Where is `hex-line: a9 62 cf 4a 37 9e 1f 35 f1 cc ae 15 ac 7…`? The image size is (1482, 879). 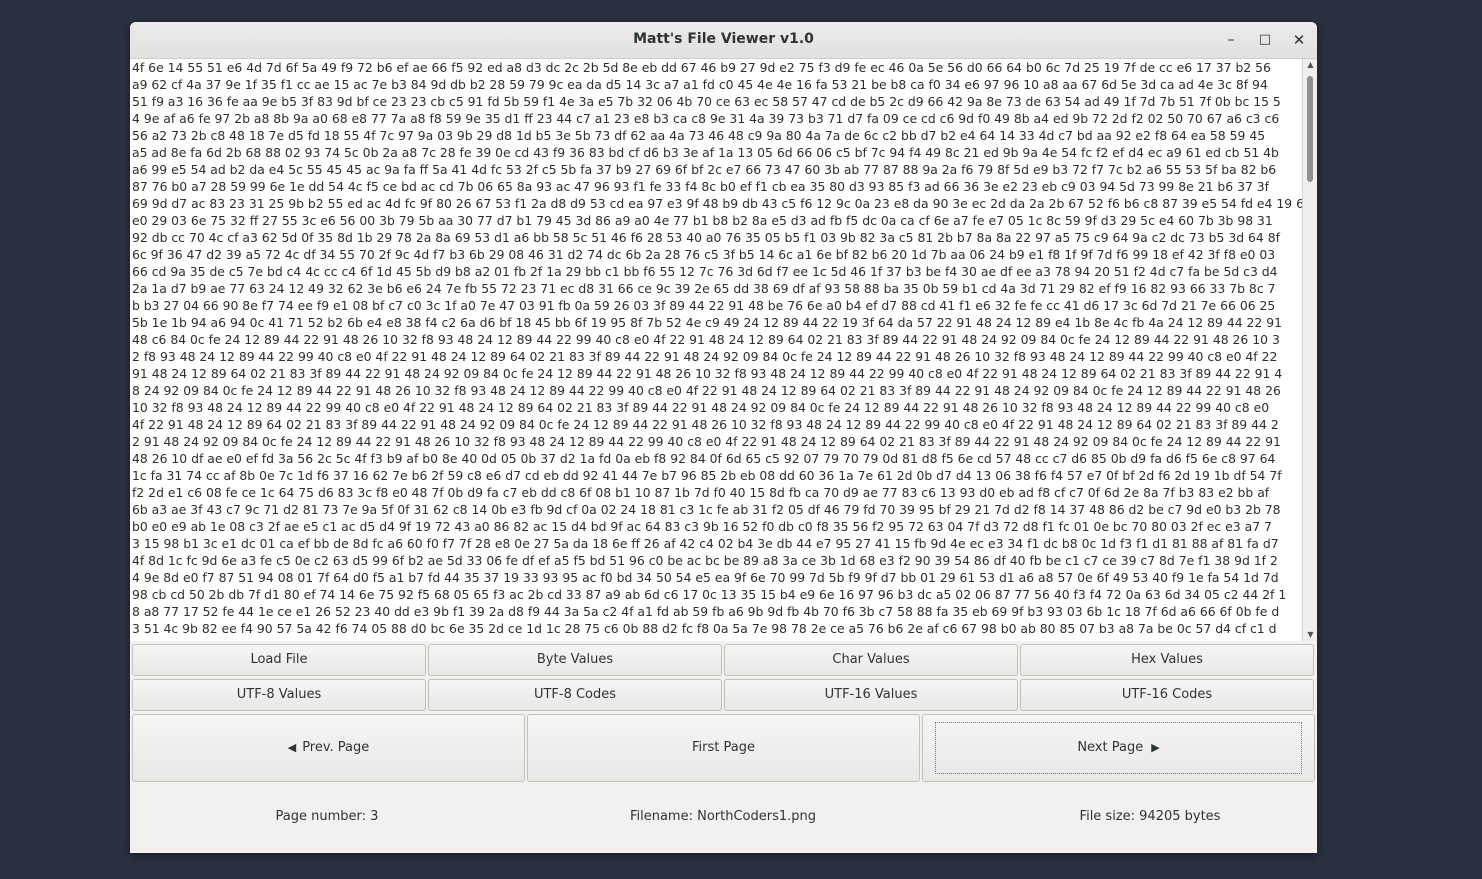
hex-line: a9 62 cf 4a 37 9e 1f 35 f1 cc ae 15 ac 7… is located at coordinates (700, 84).